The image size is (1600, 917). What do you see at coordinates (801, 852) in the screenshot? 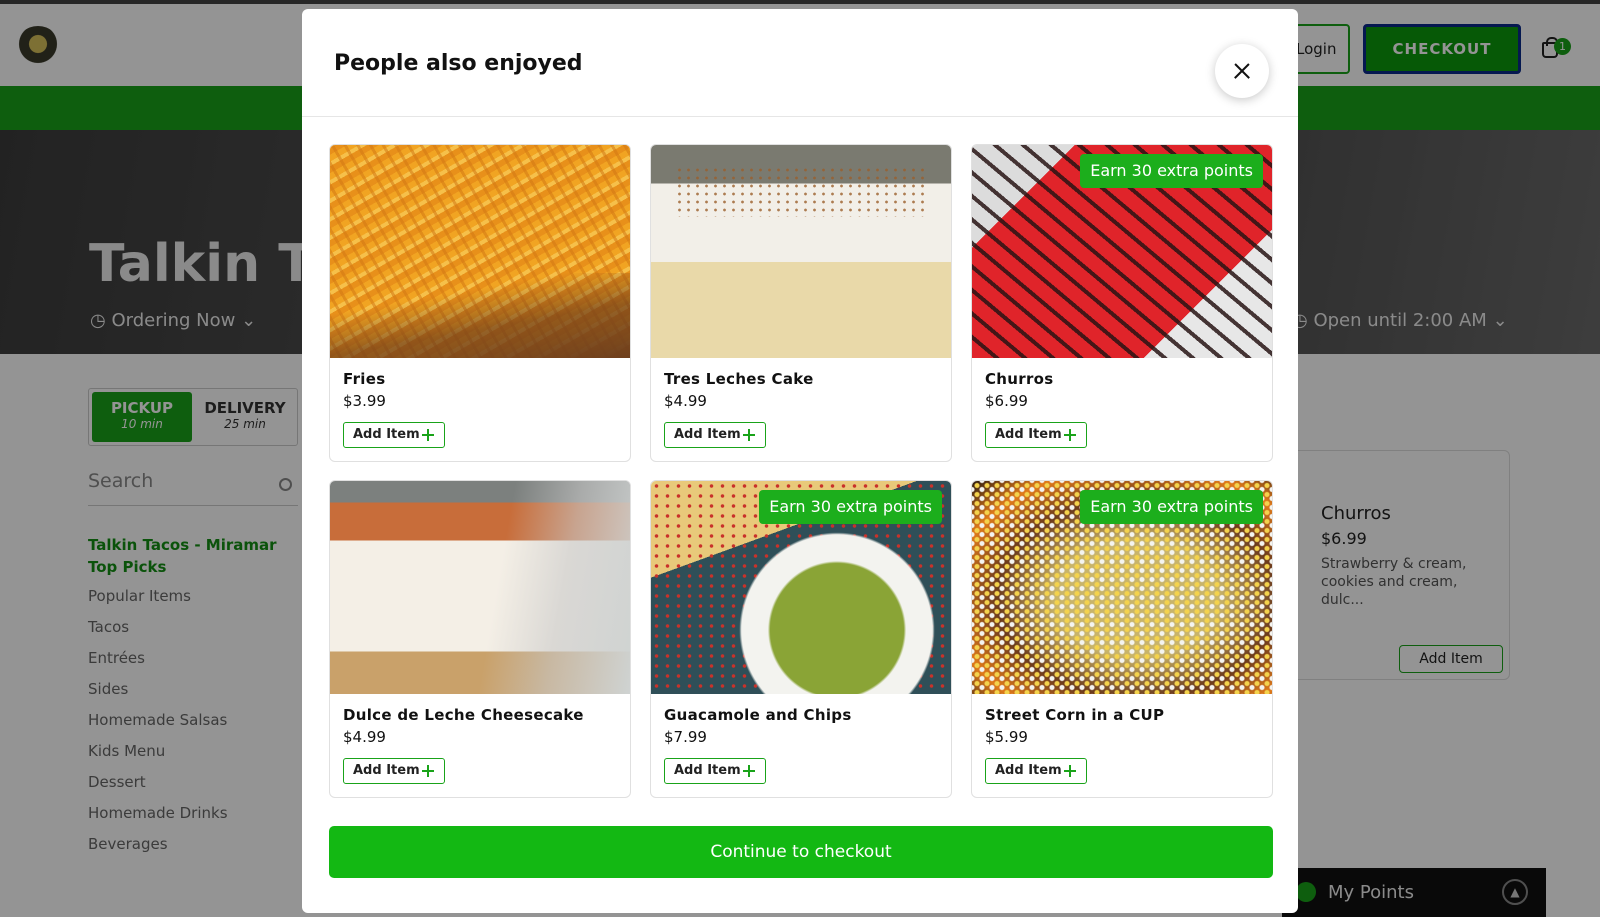
I see `continue-to-checkout-button: Continue to checkout` at bounding box center [801, 852].